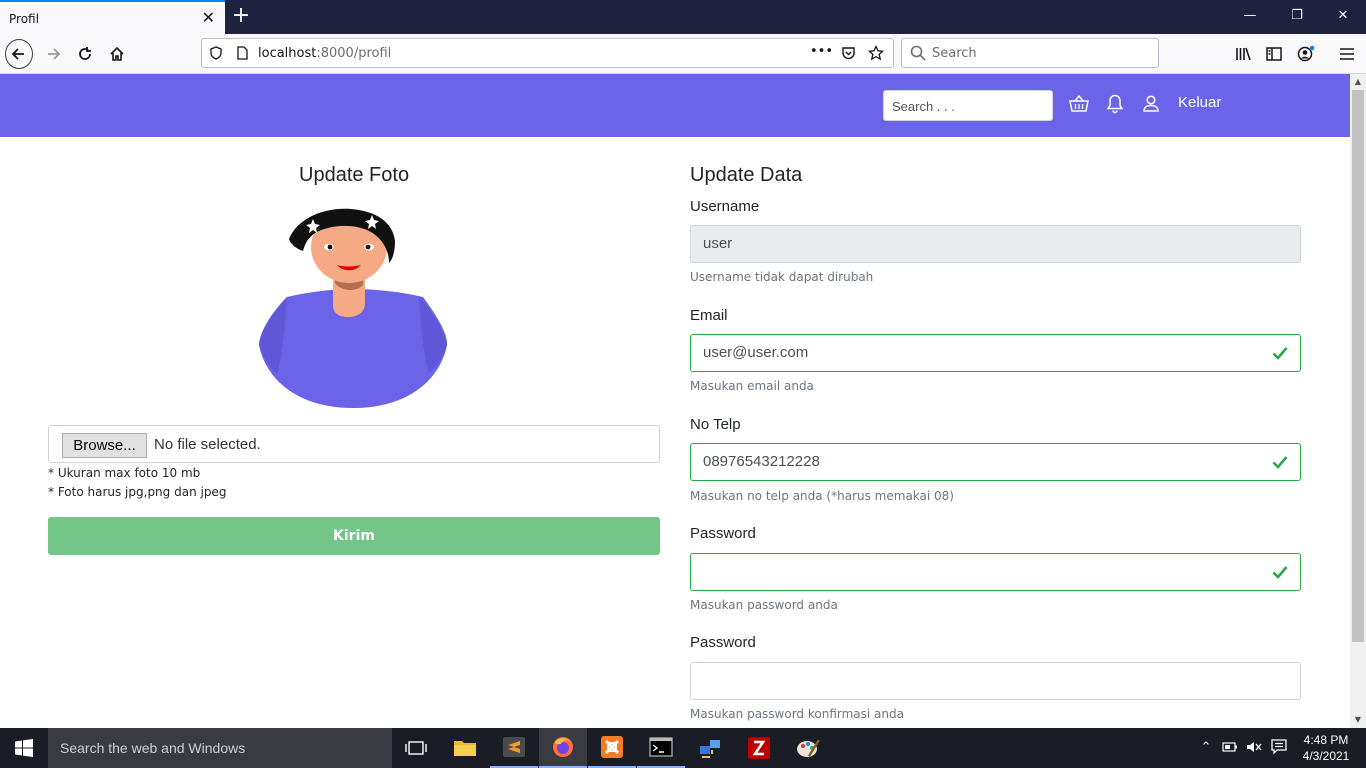  I want to click on command-prompt-app, so click(661, 748).